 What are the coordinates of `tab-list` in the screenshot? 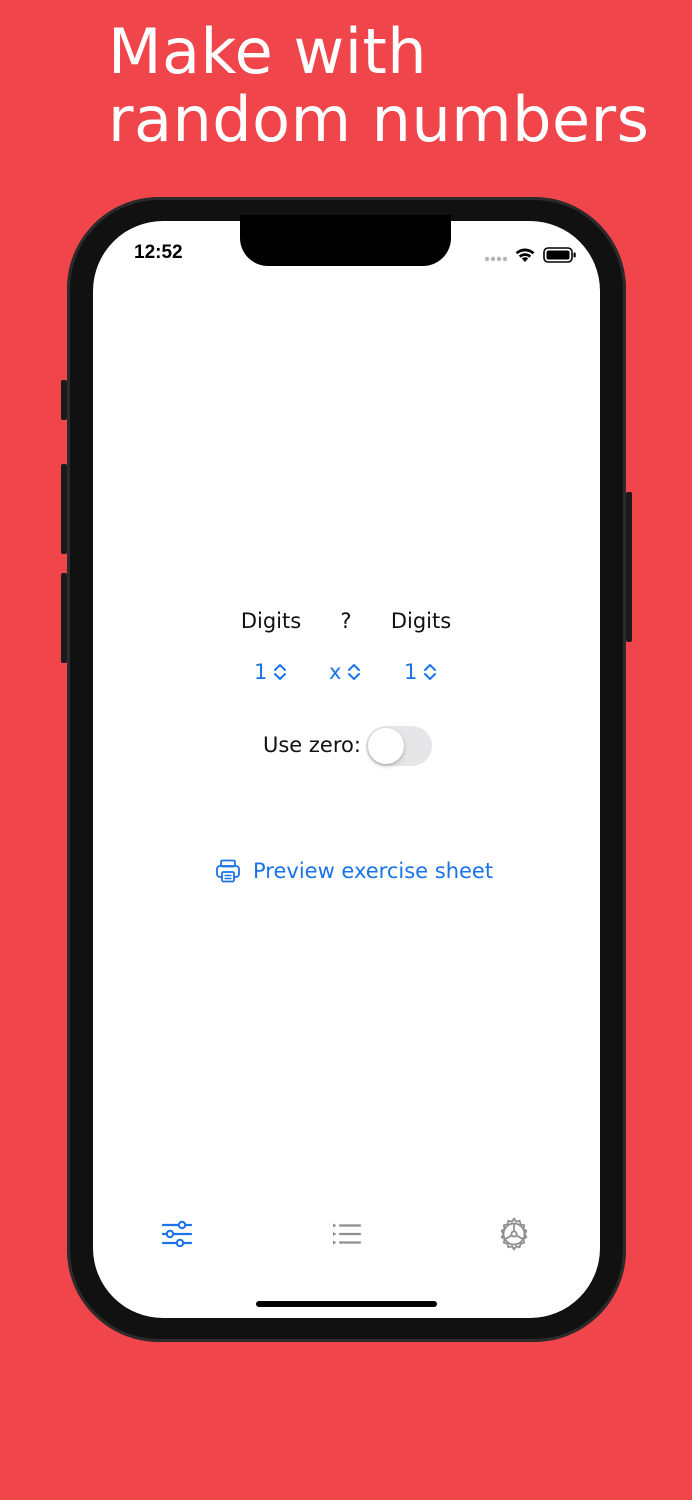 It's located at (346, 1234).